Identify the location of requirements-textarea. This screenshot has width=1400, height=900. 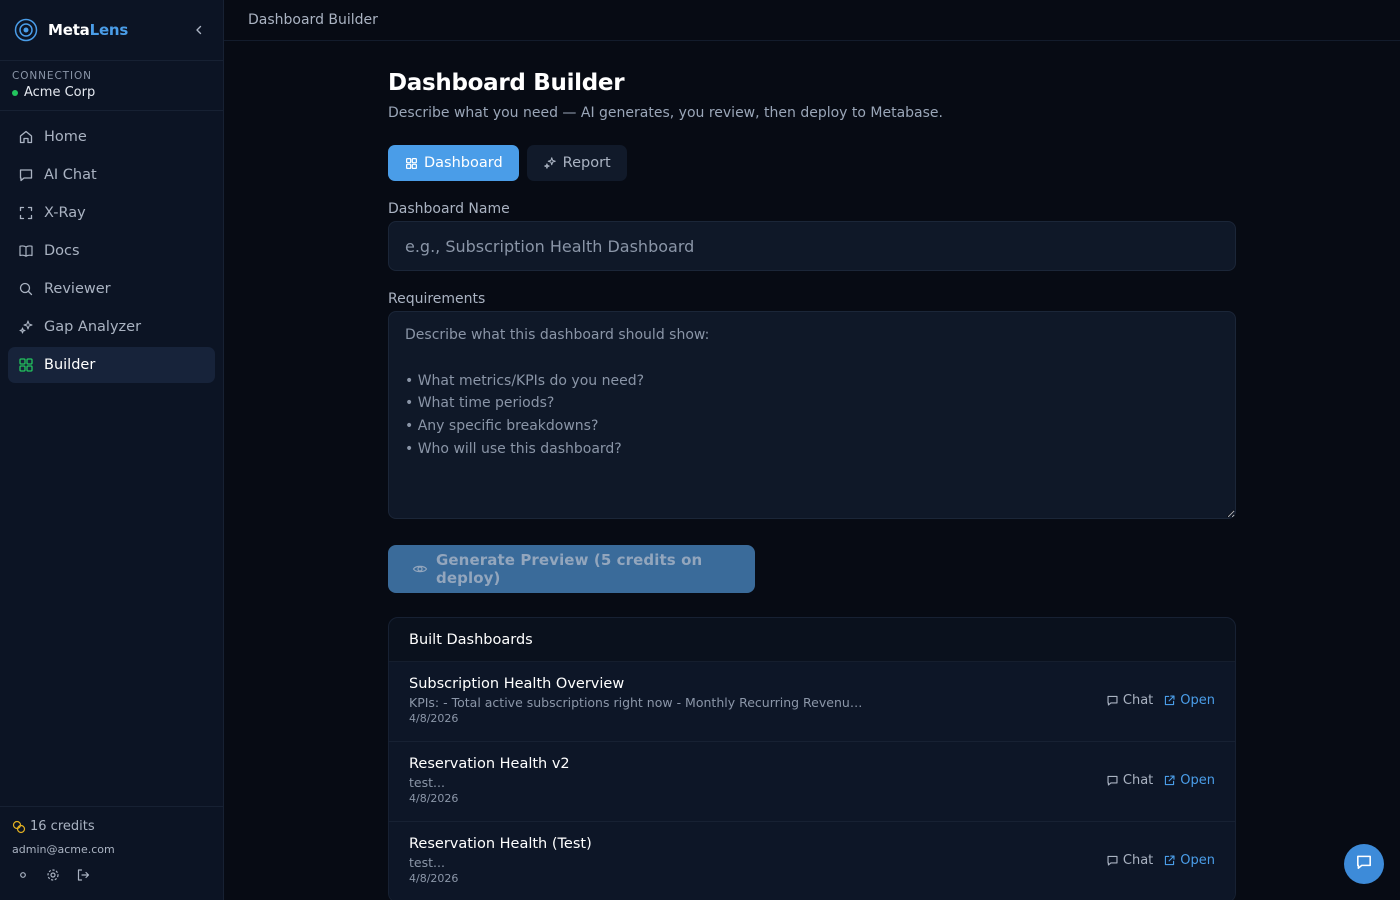
(812, 415).